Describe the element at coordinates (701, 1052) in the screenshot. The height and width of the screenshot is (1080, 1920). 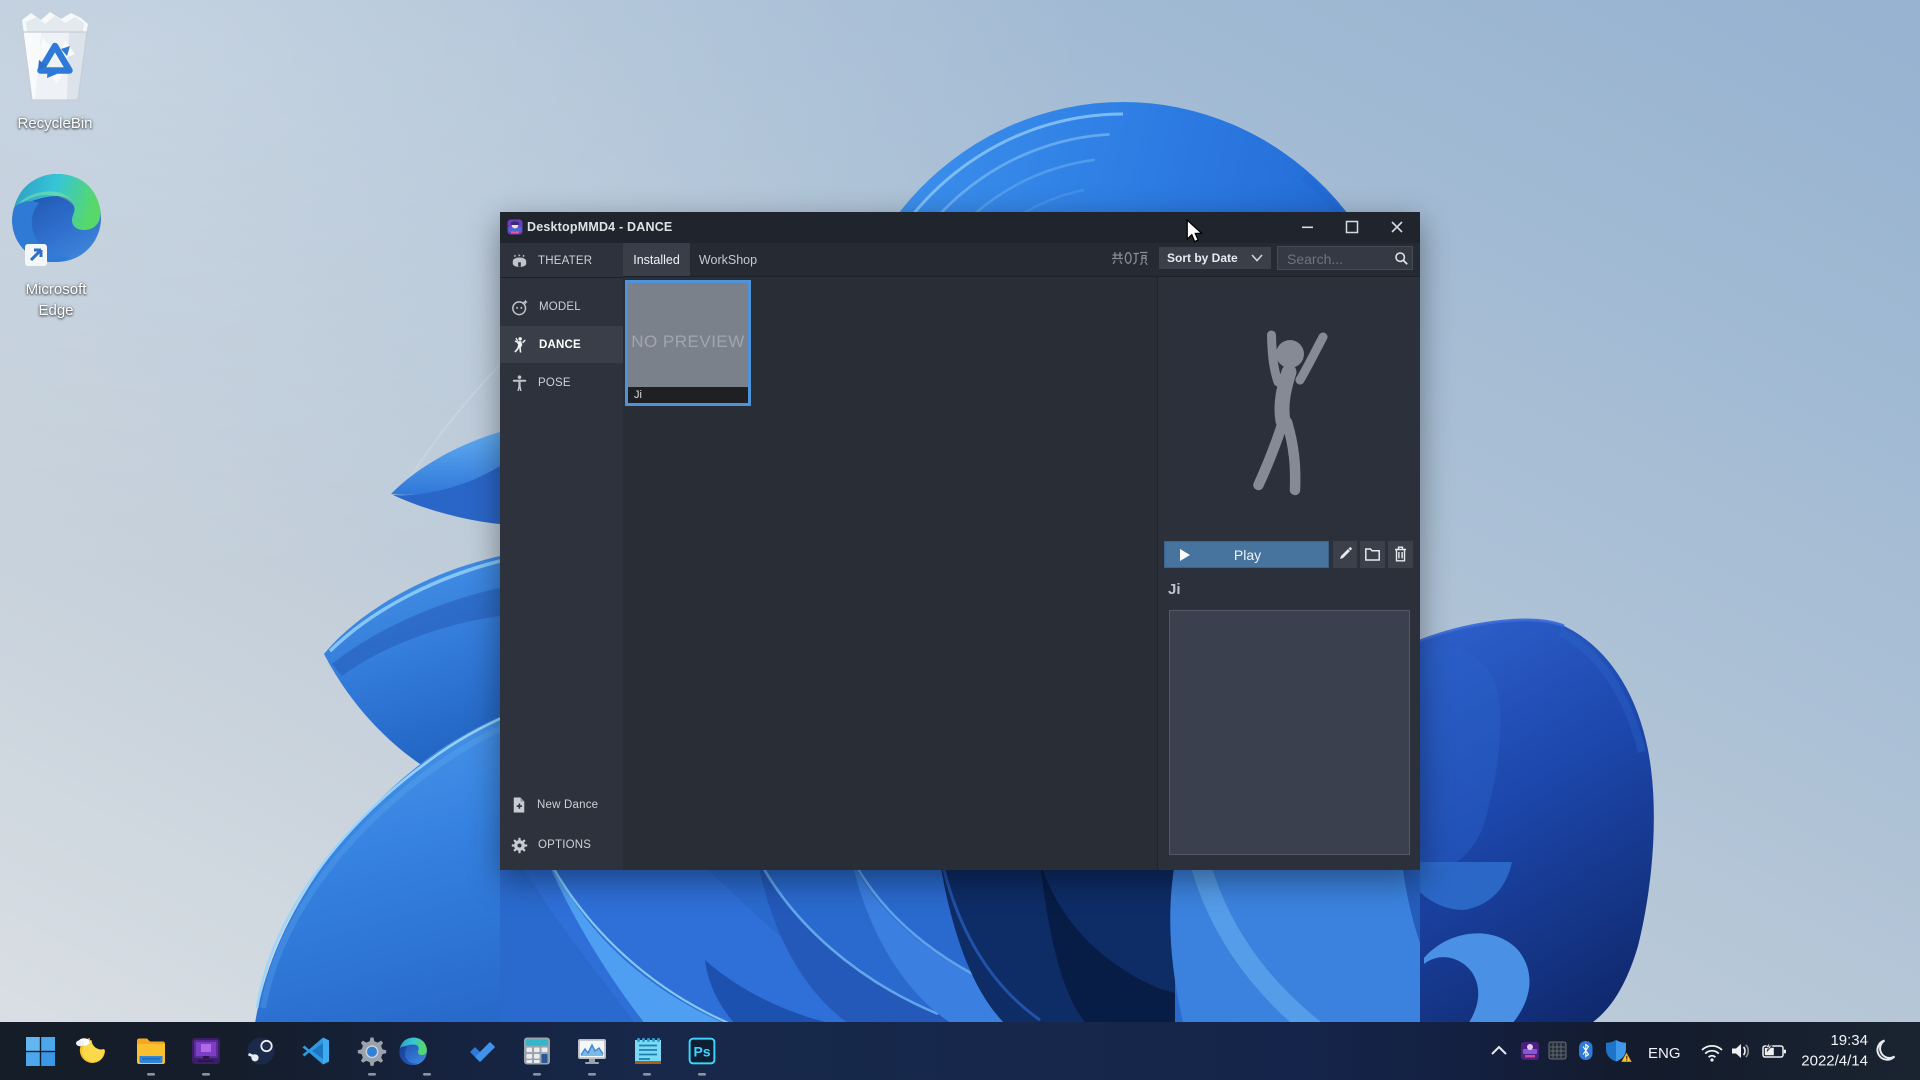
I see `svg-text: Ps` at that location.